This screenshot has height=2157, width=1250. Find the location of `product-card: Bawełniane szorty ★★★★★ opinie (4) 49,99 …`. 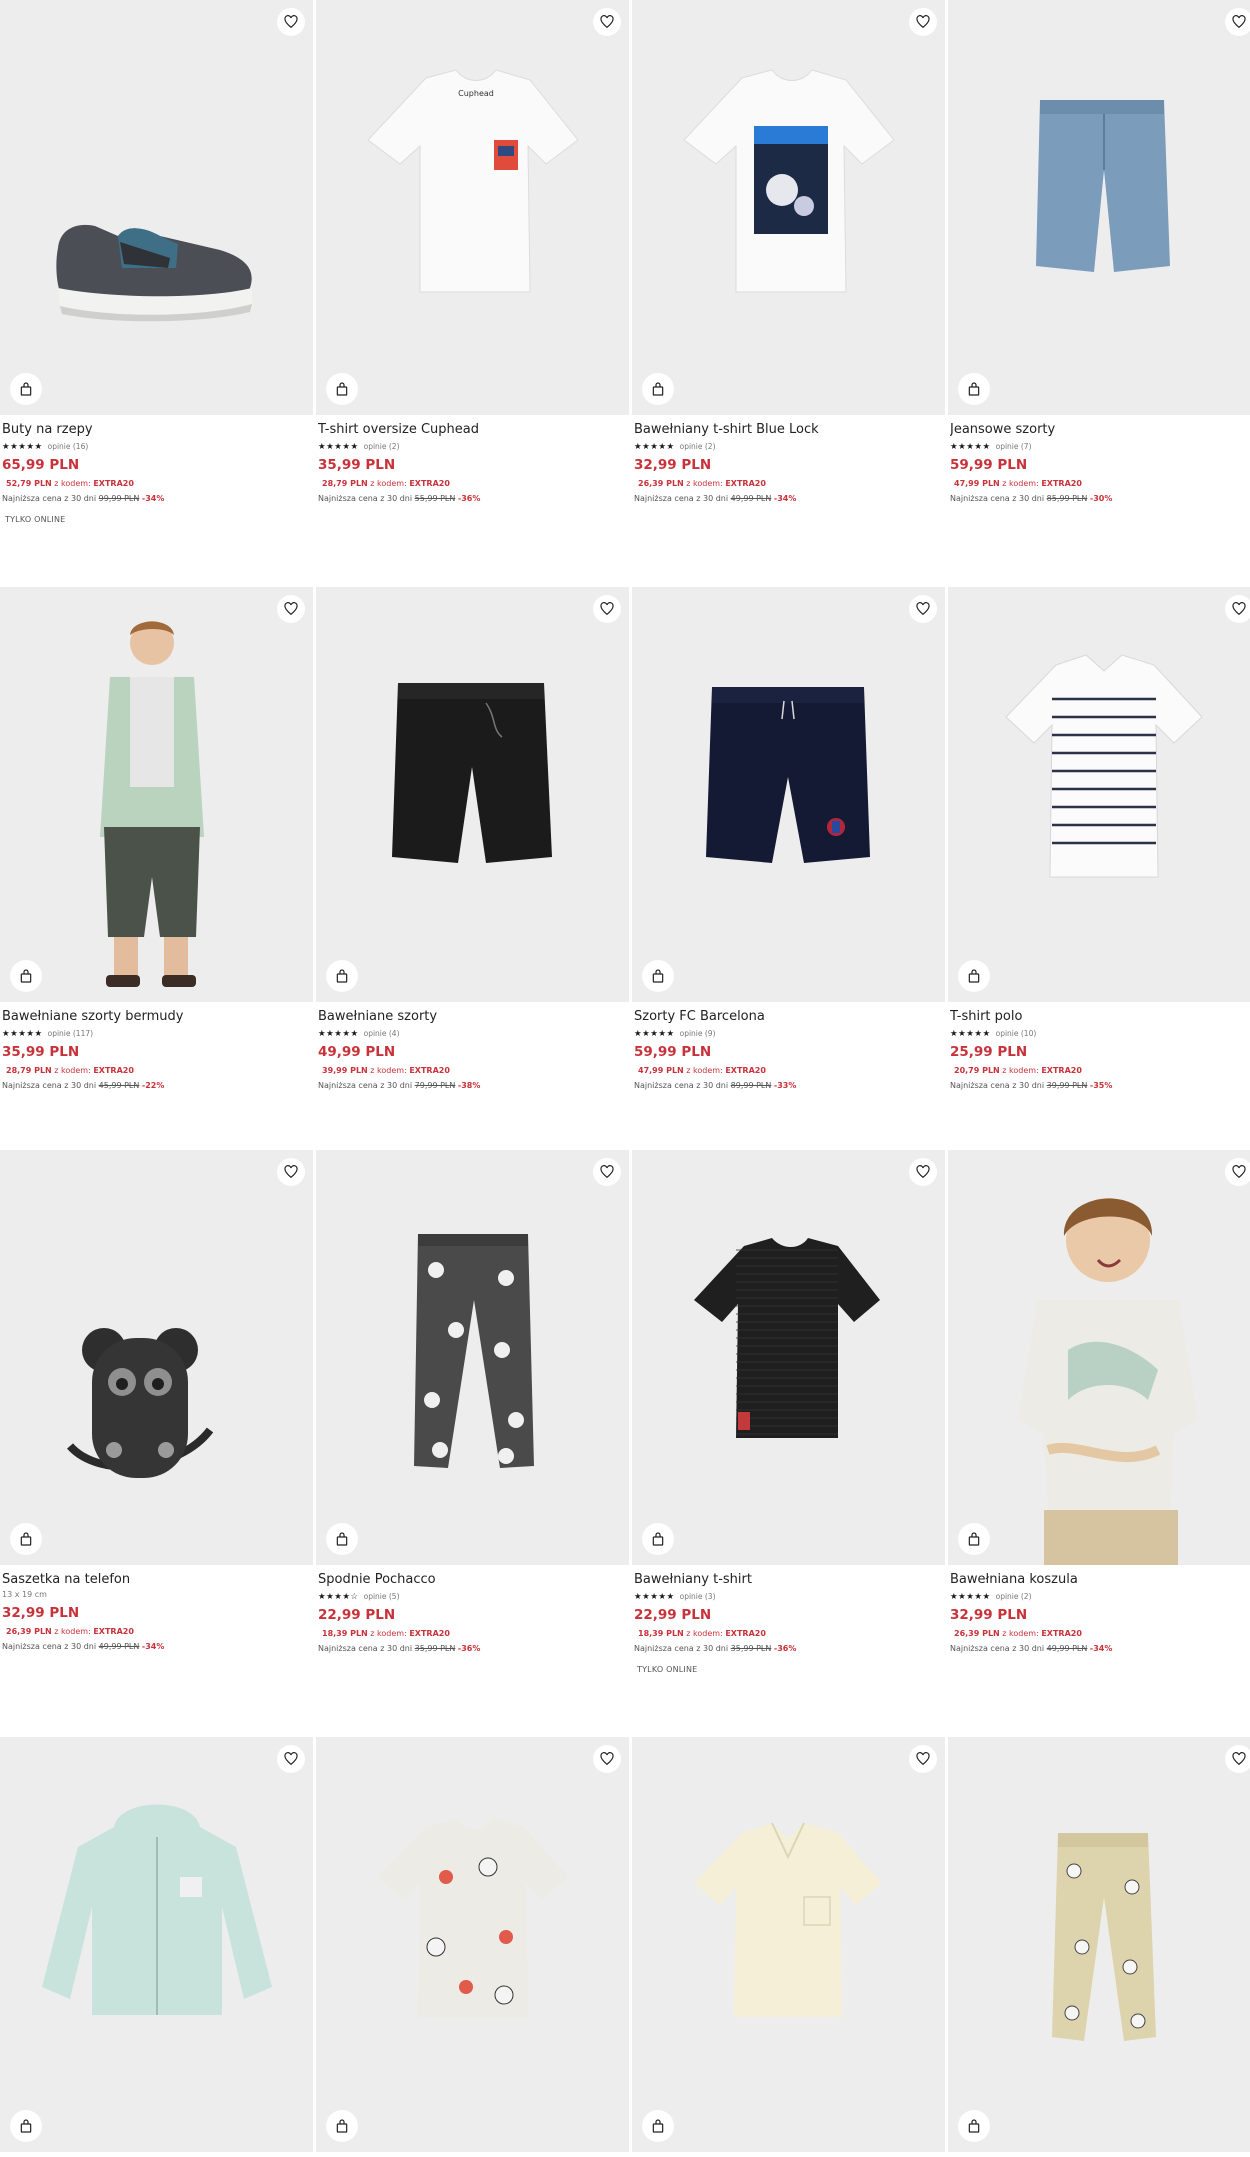

product-card: Bawełniane szorty ★★★★★ opinie (4) 49,99 … is located at coordinates (472, 839).